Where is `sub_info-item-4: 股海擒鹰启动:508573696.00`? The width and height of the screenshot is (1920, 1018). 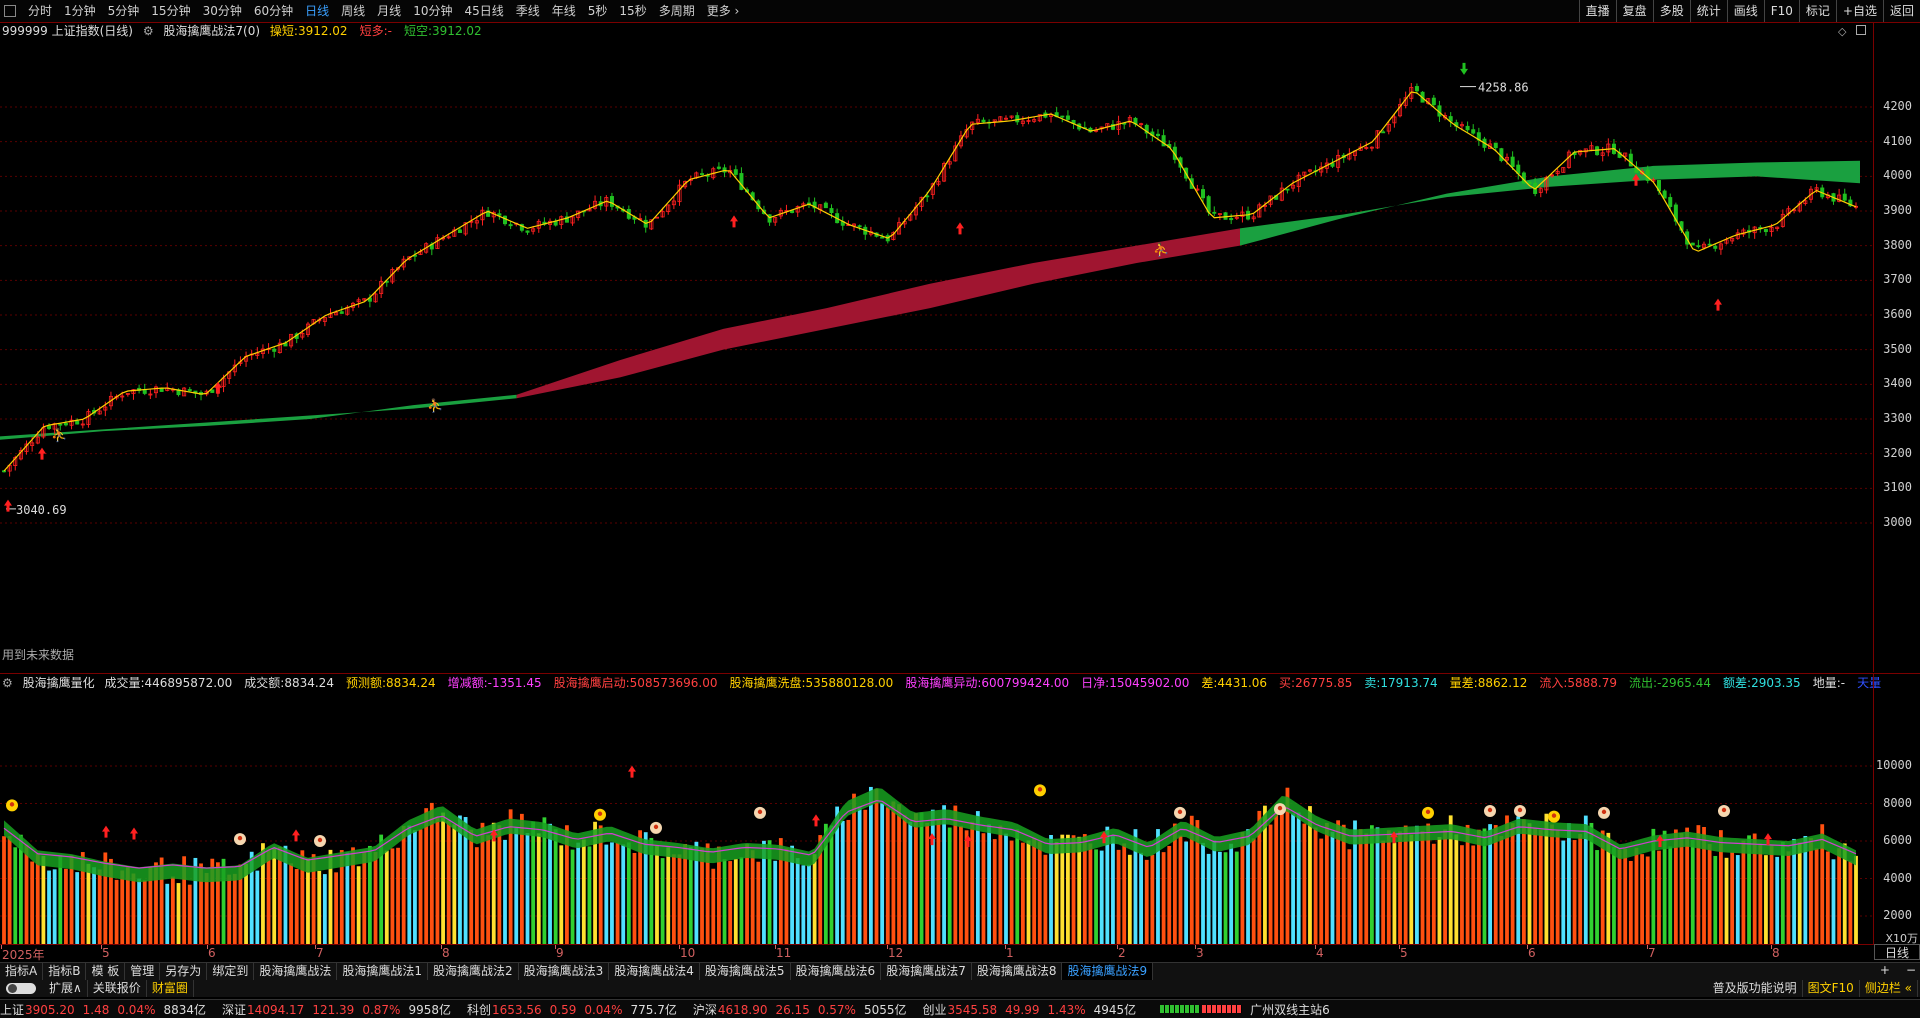
sub_info-item-4: 股海擒鹰启动:508573696.00 is located at coordinates (639, 683).